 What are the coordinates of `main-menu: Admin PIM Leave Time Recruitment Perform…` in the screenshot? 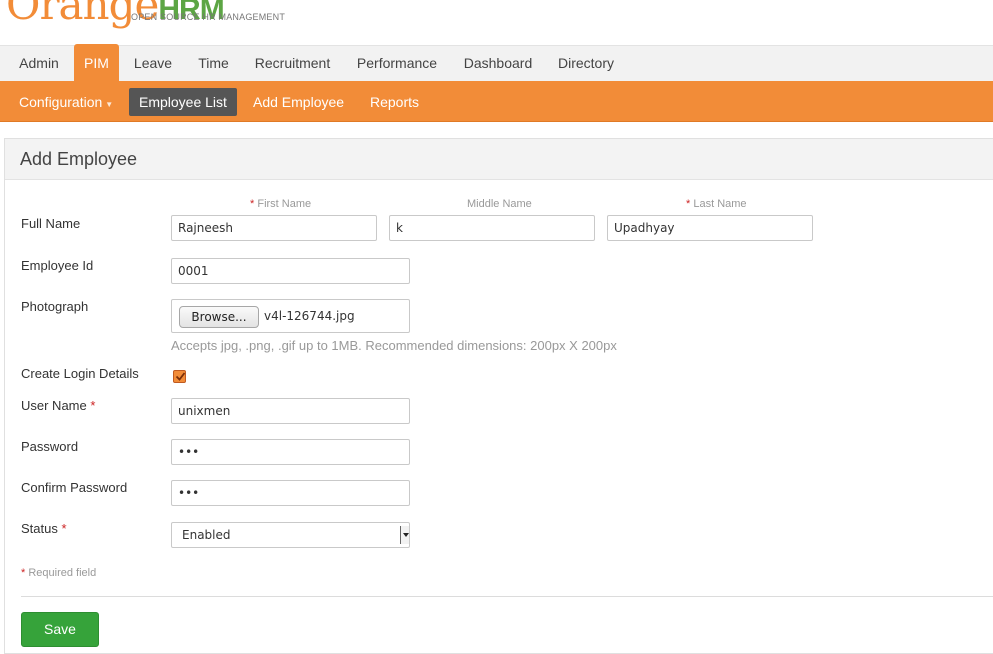 It's located at (496, 63).